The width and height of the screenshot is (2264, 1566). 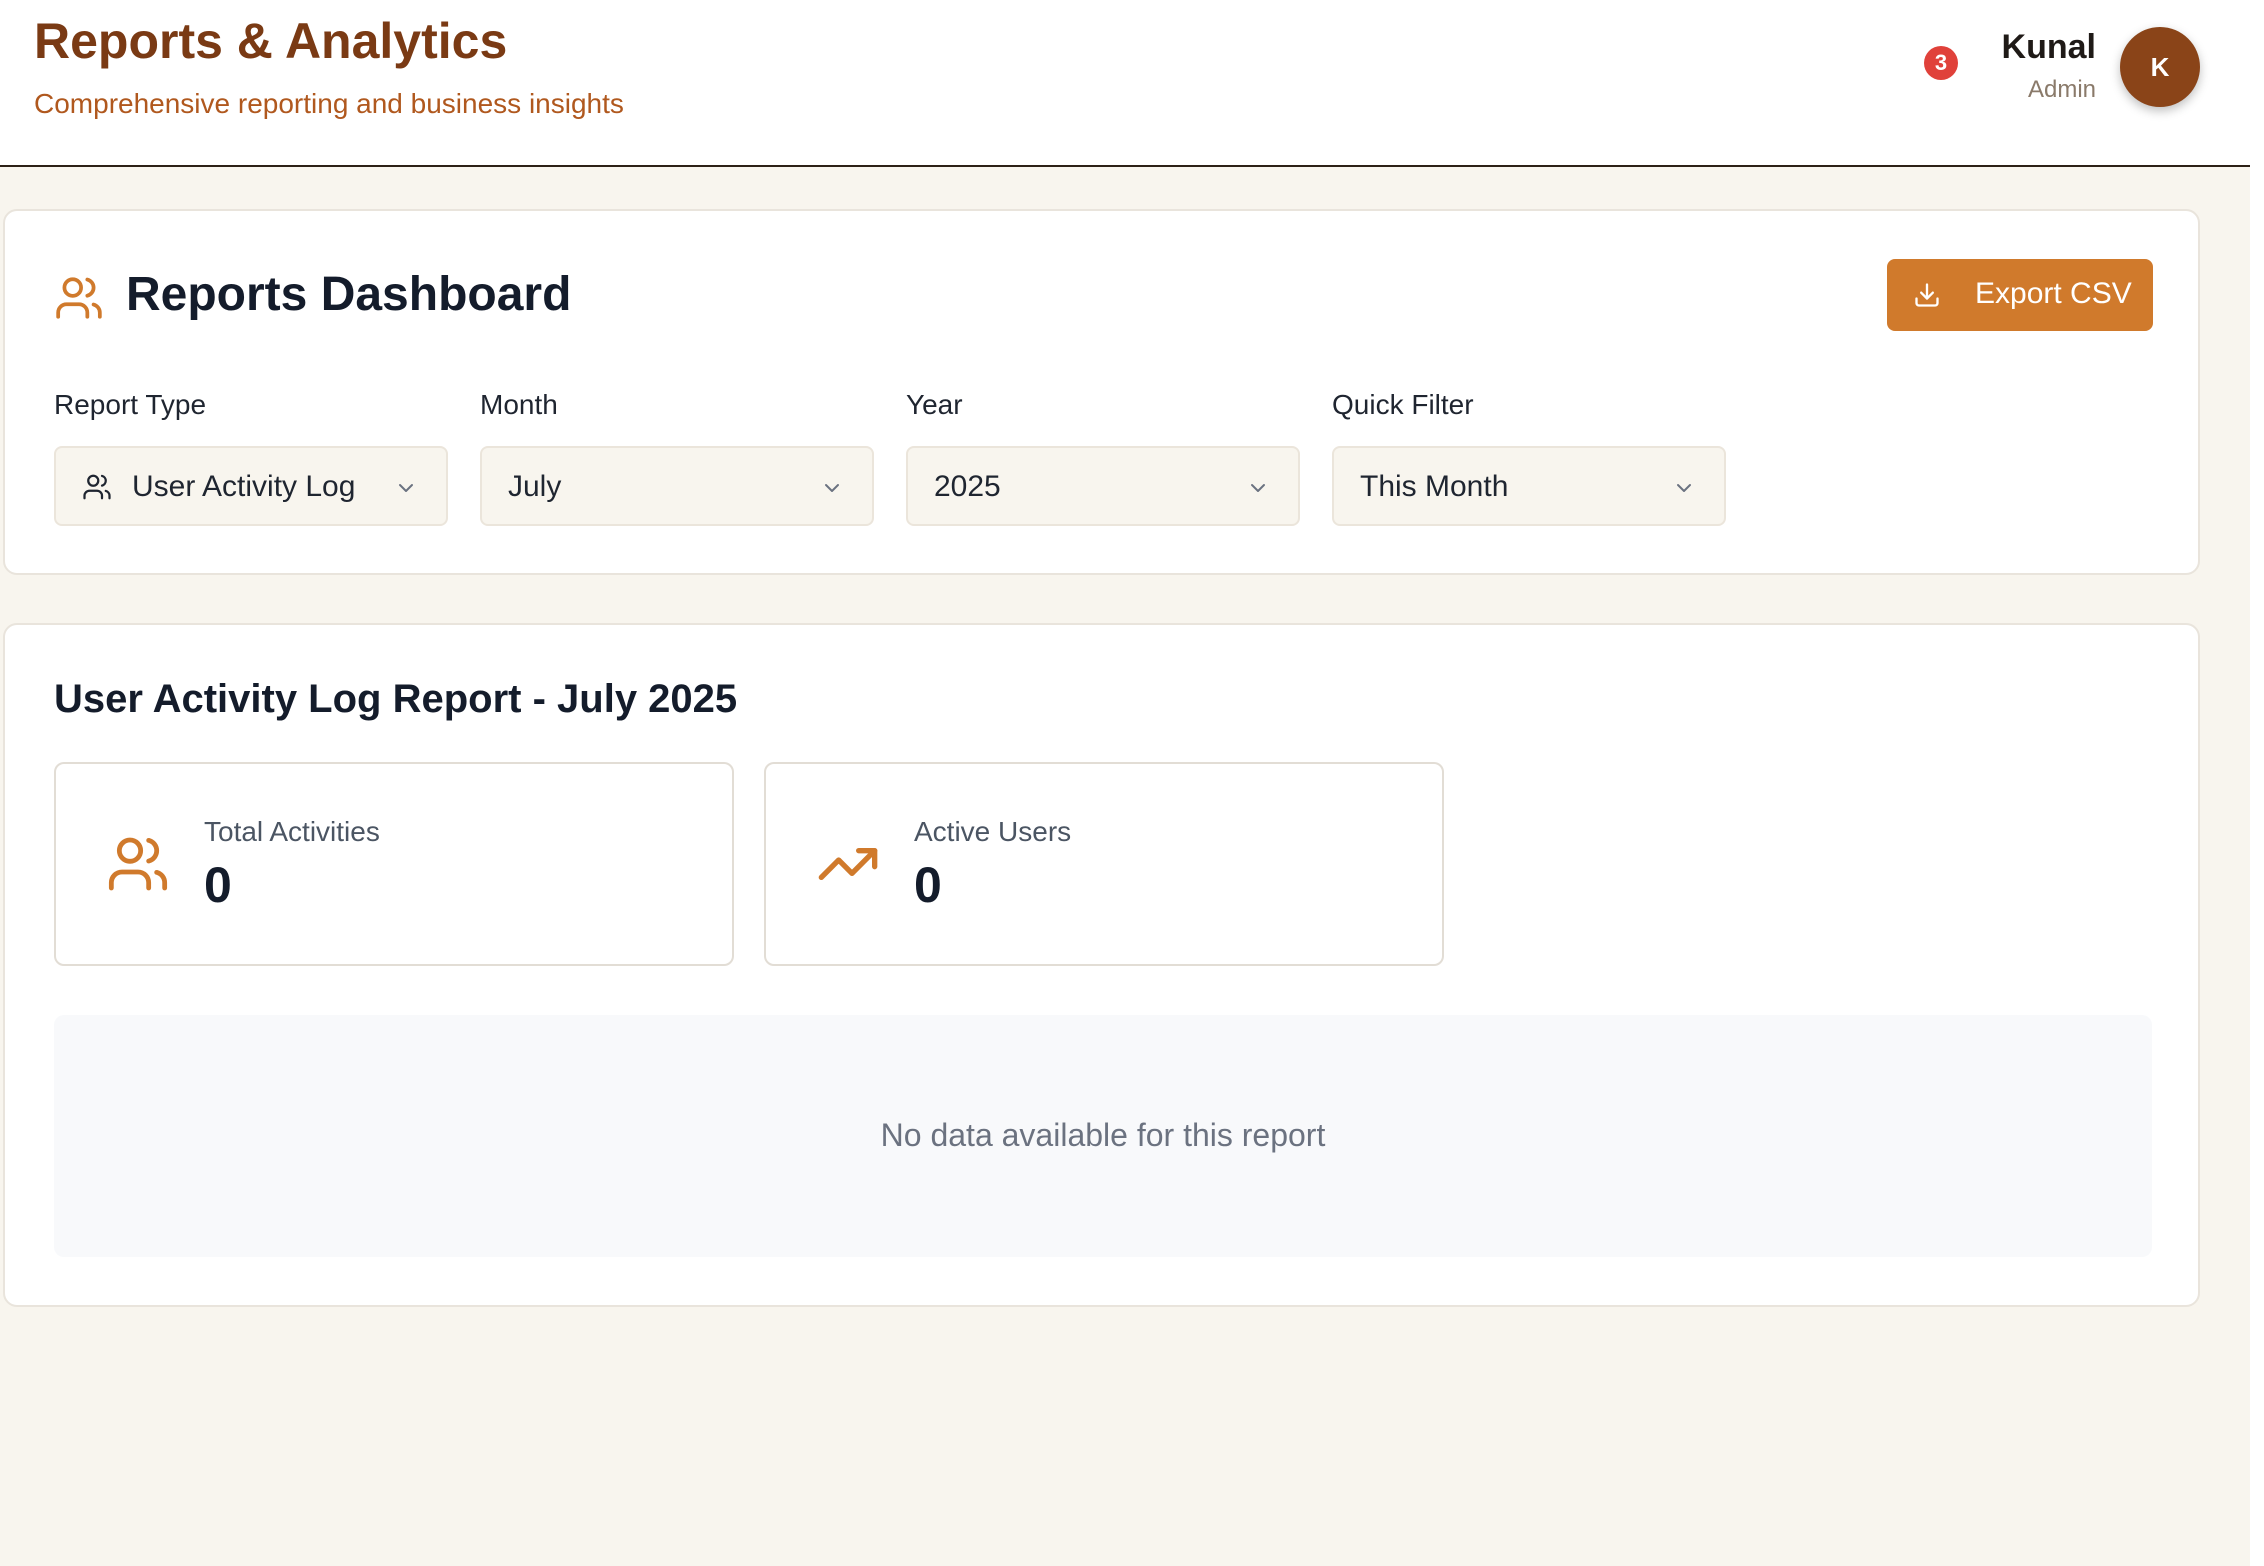 What do you see at coordinates (1403, 404) in the screenshot?
I see `filter-label-quick-filter: Quick Filter` at bounding box center [1403, 404].